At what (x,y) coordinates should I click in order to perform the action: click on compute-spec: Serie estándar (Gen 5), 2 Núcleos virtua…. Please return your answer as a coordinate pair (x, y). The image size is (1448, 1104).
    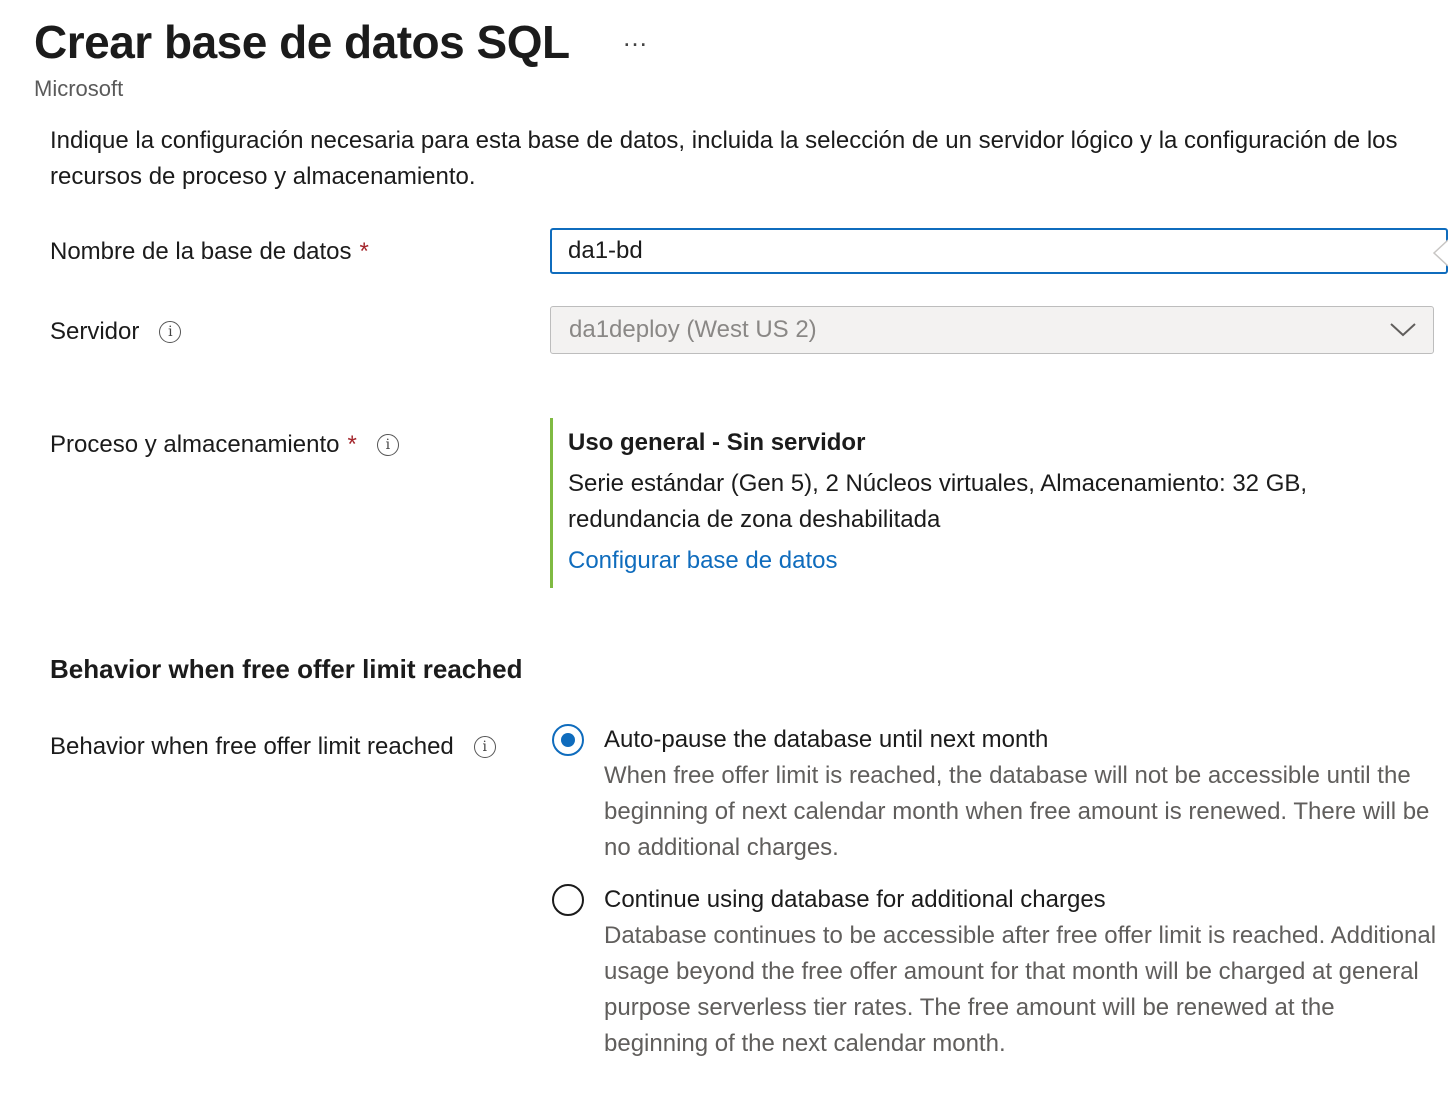
    Looking at the image, I should click on (938, 501).